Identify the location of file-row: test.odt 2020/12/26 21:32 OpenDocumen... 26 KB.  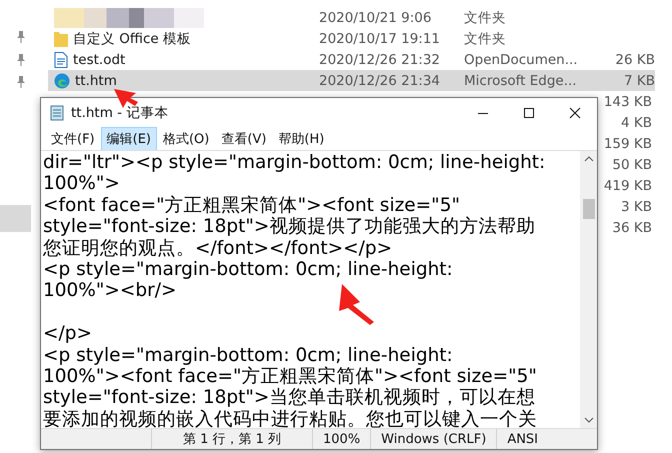
(351, 59).